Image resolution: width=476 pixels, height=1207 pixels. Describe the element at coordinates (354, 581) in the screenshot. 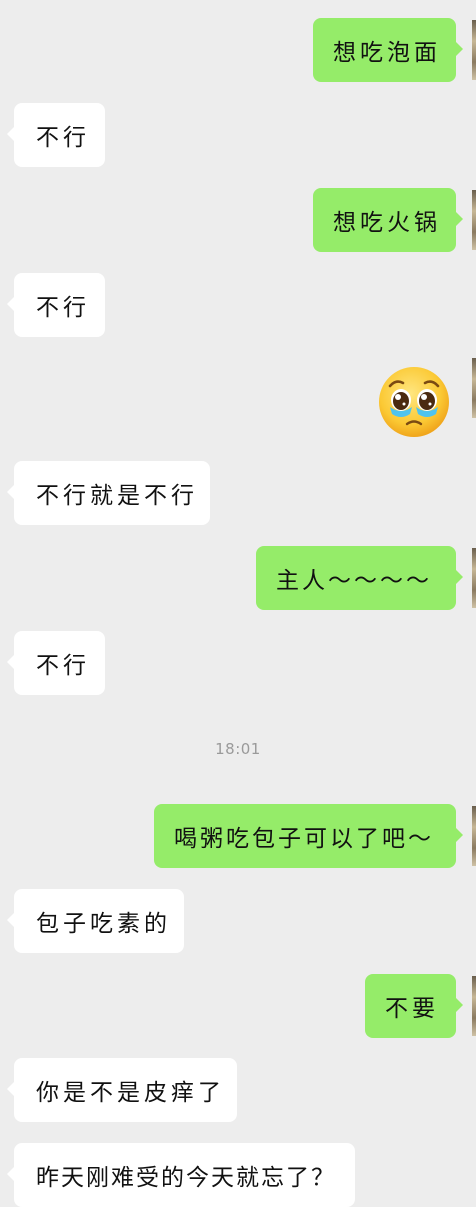

I see `message-text: 主人～～～～` at that location.